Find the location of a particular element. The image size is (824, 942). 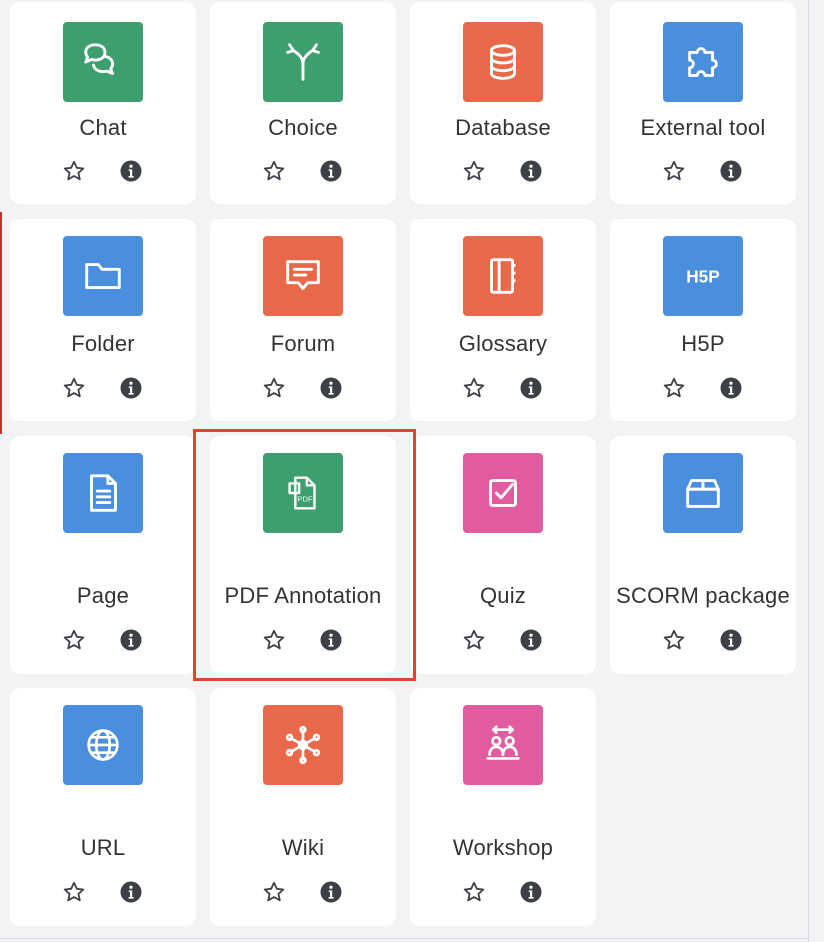

activity-label: Database is located at coordinates (503, 127).